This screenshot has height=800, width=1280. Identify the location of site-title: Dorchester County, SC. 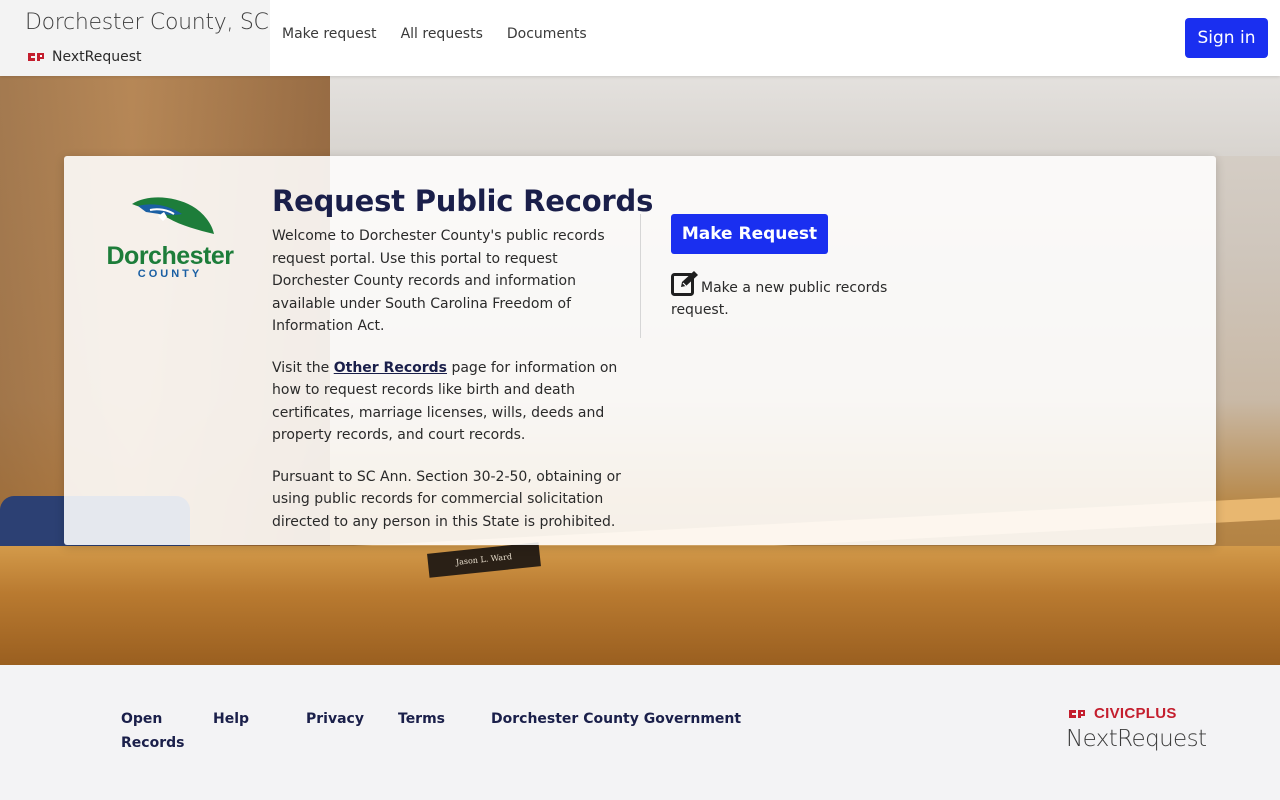
(147, 22).